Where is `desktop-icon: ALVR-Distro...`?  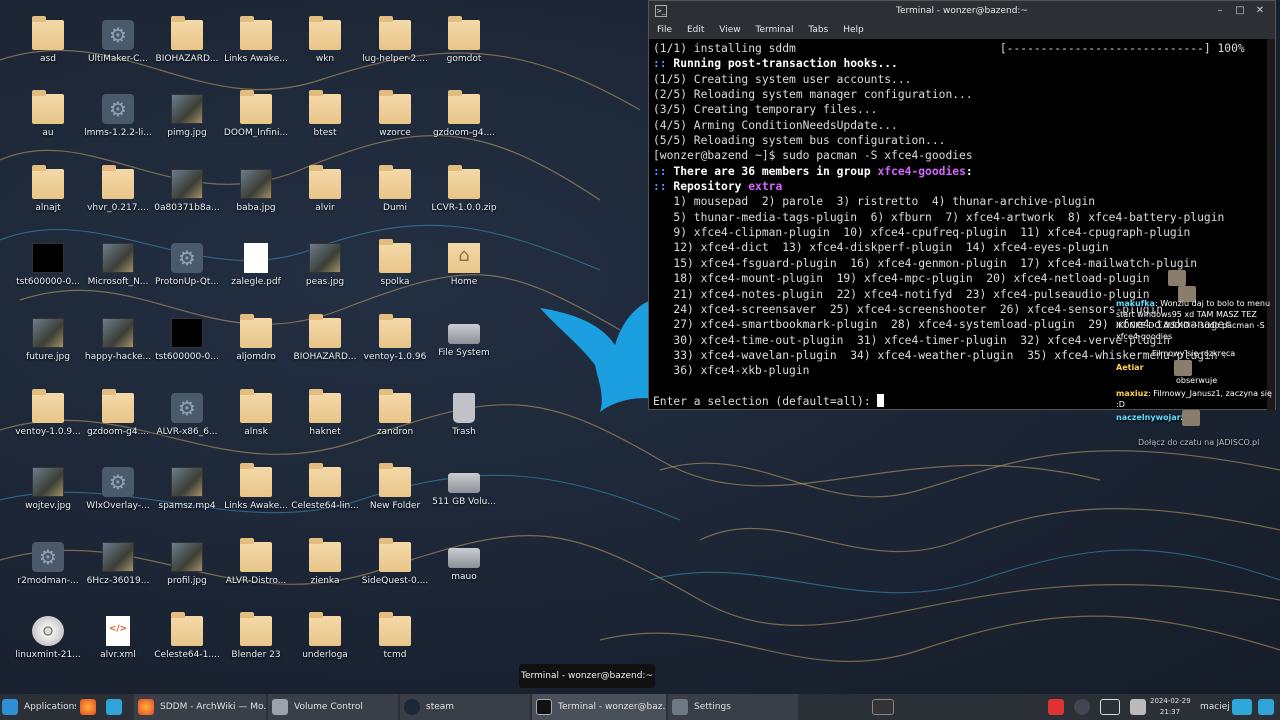
desktop-icon: ALVR-Distro... is located at coordinates (256, 572).